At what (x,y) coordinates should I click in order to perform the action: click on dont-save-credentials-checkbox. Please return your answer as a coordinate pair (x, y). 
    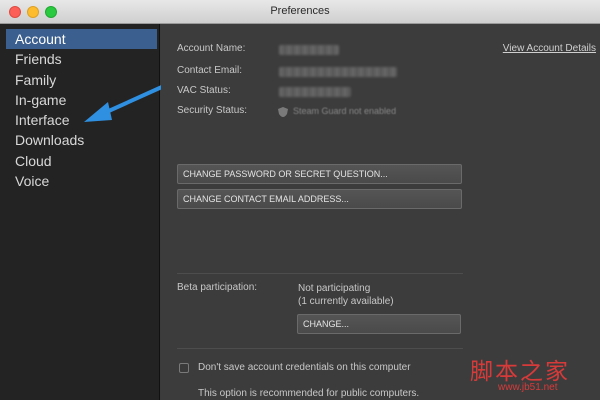
    Looking at the image, I should click on (184, 368).